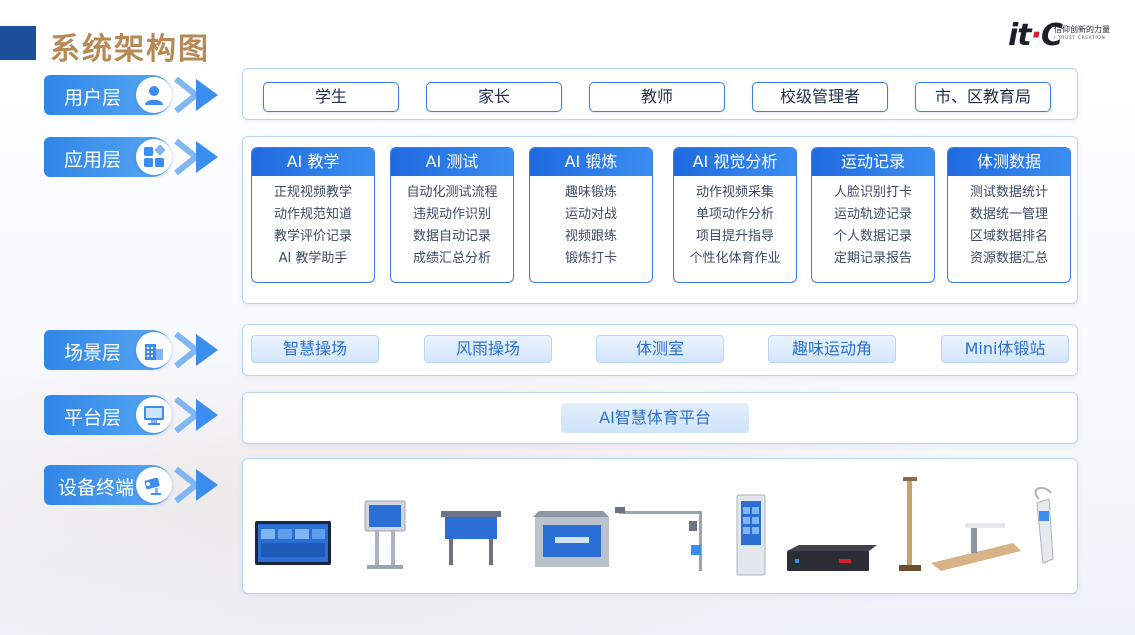 The image size is (1135, 635). I want to click on layer-label-user: 用户层, so click(134, 95).